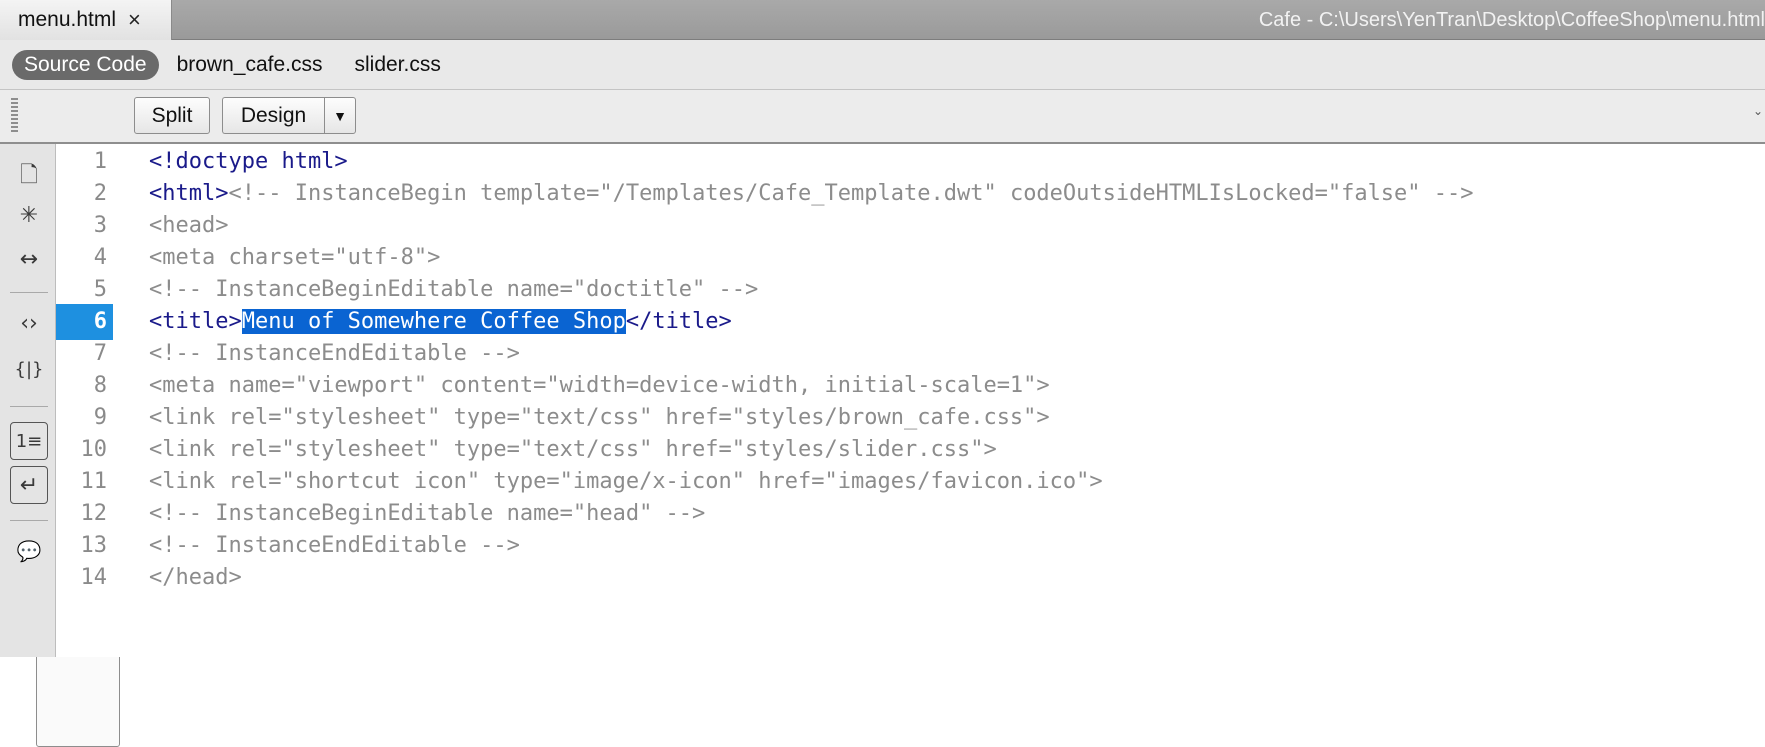 The image size is (1765, 747). What do you see at coordinates (678, 321) in the screenshot?
I see `code-tag: </title>` at bounding box center [678, 321].